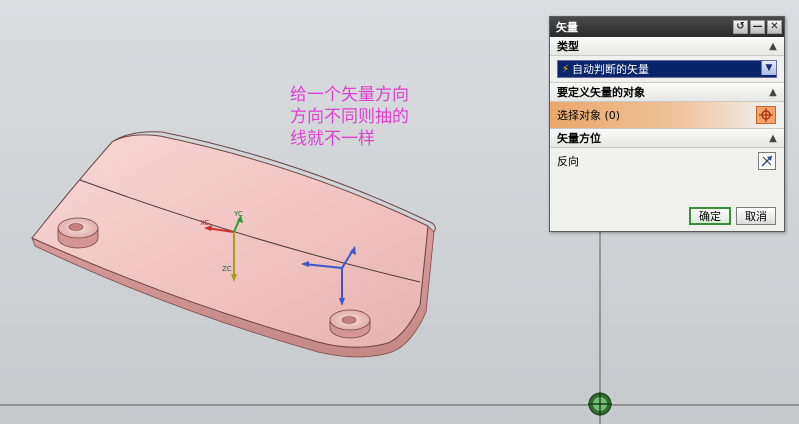  I want to click on dialog-titlebar: 矢量 ↺ — ✕, so click(667, 27).